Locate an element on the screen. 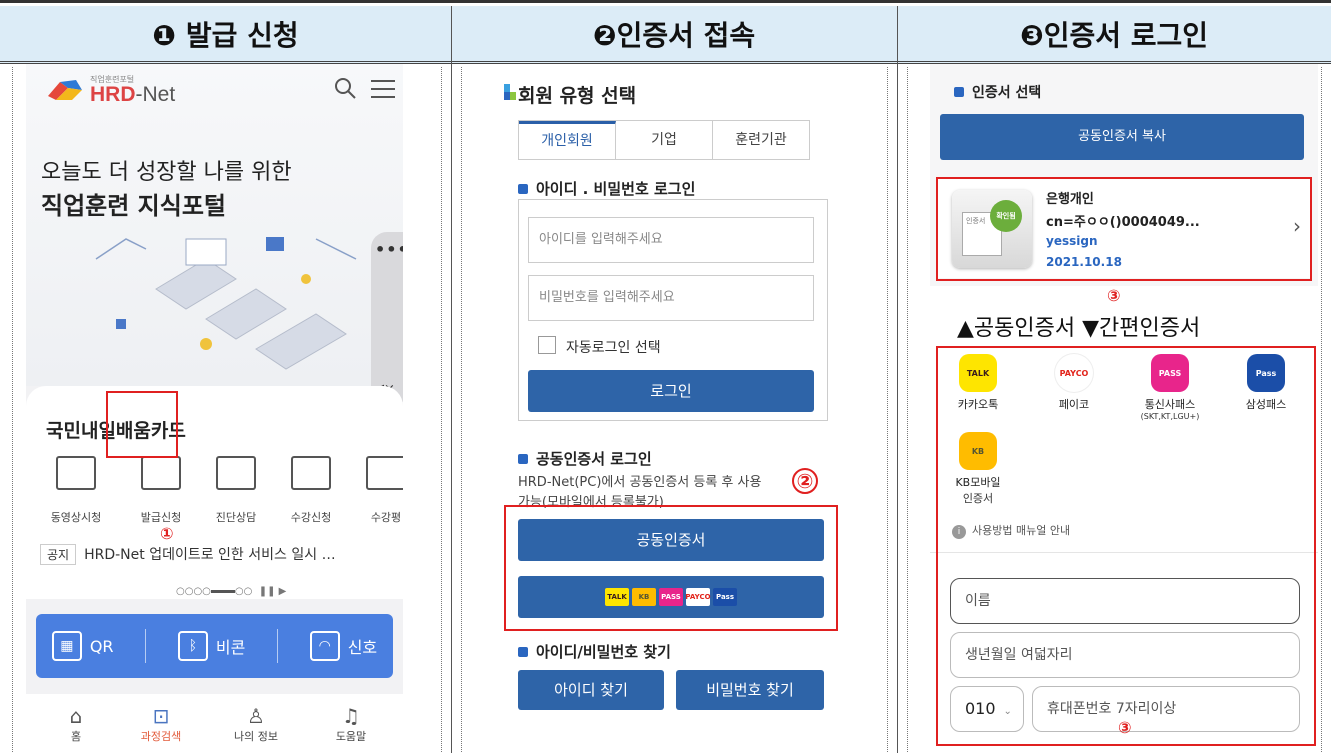 The image size is (1331, 753). tab-personal: 개인회원 is located at coordinates (567, 140).